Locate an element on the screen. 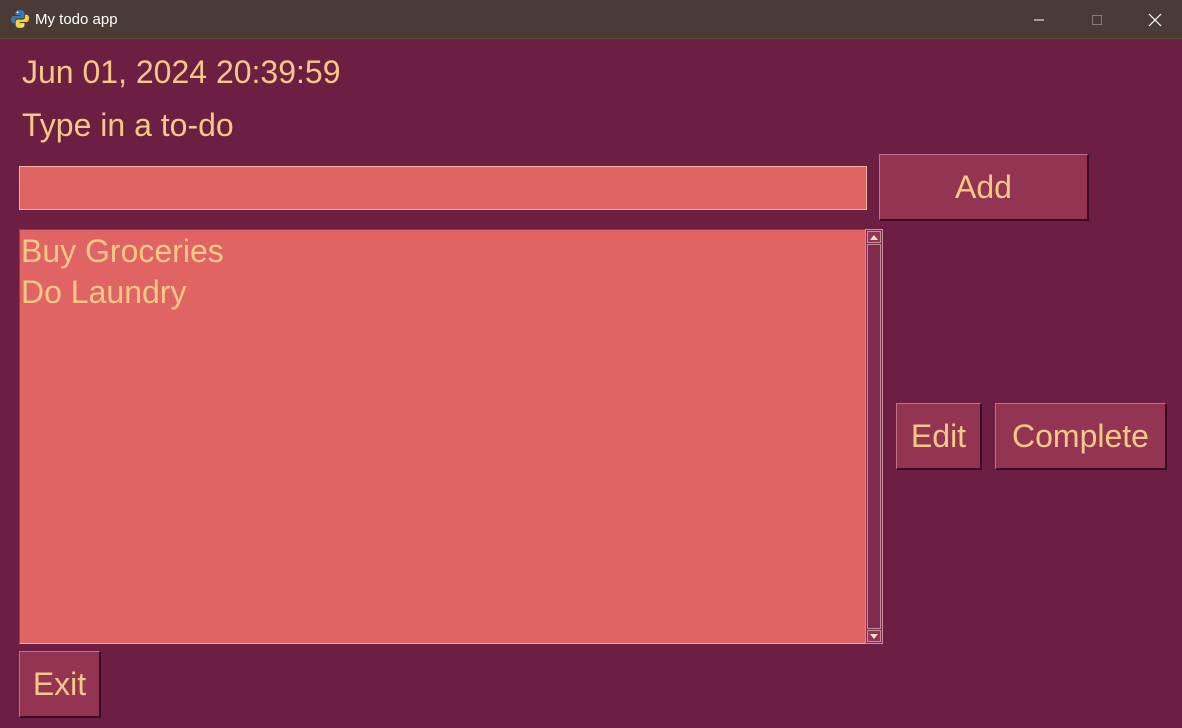 The image size is (1182, 728). scroll-down-button is located at coordinates (874, 636).